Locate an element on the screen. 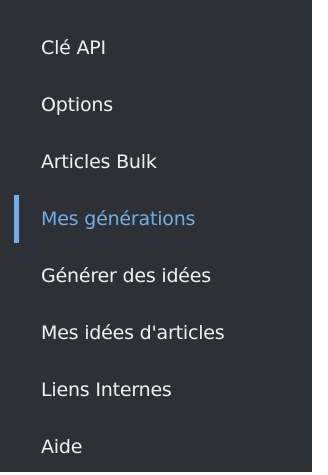 The width and height of the screenshot is (328, 475). menu-item-label: Aide is located at coordinates (62, 446).